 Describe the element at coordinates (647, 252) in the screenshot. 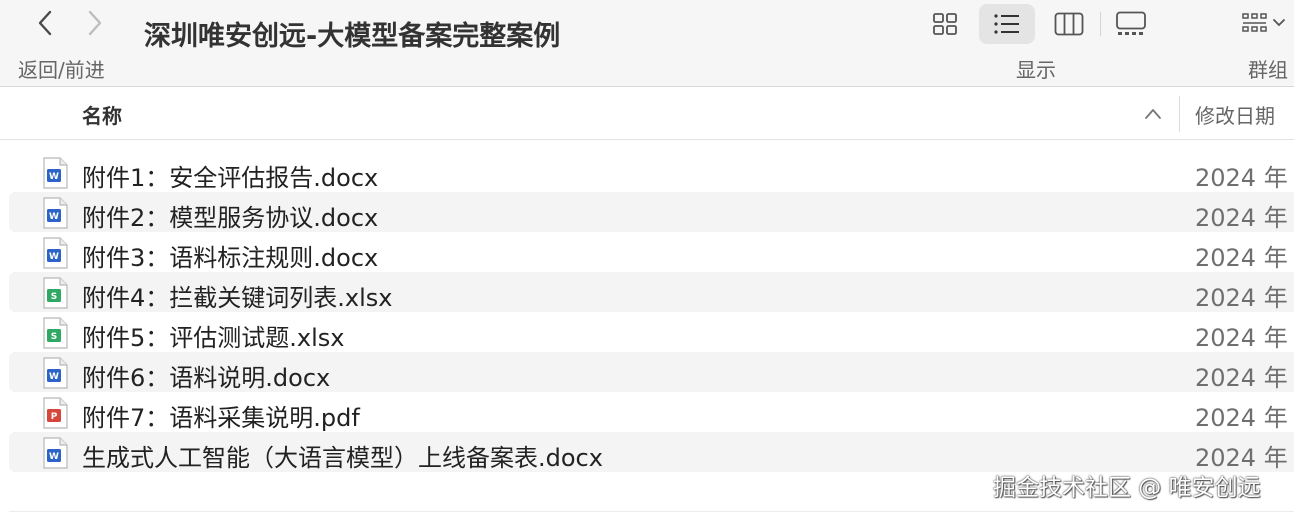

I see `file-row: W 附件3：语料标注规则.docx 2024 年 8` at that location.